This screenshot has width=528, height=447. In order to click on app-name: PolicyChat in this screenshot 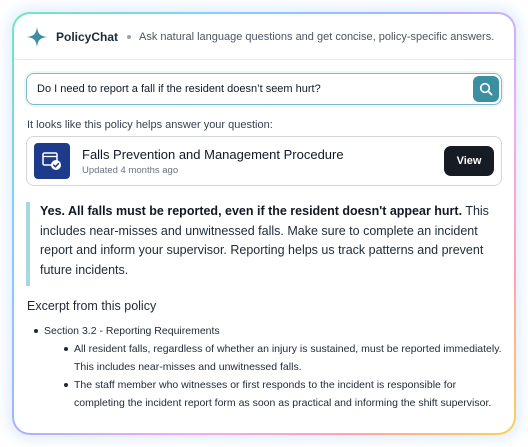, I will do `click(87, 36)`.